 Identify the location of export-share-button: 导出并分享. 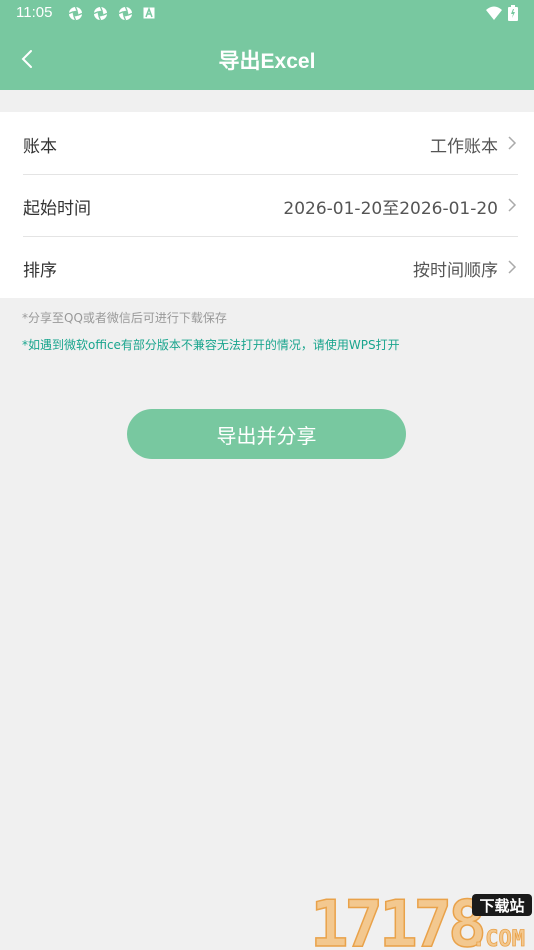
(266, 434).